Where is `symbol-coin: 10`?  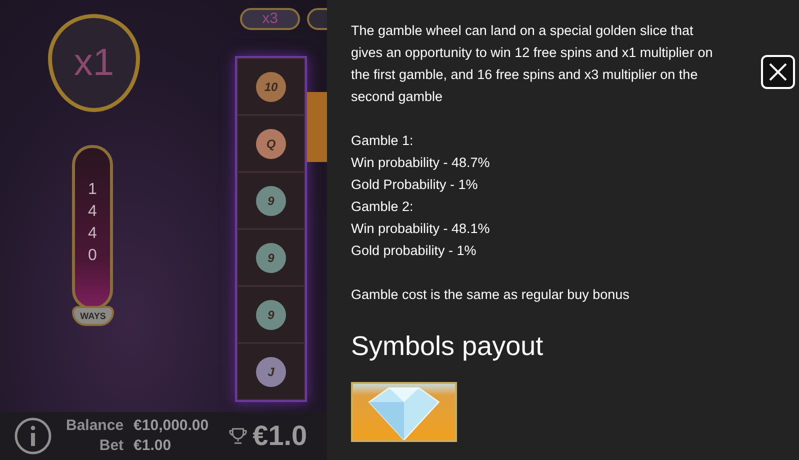
symbol-coin: 10 is located at coordinates (271, 87).